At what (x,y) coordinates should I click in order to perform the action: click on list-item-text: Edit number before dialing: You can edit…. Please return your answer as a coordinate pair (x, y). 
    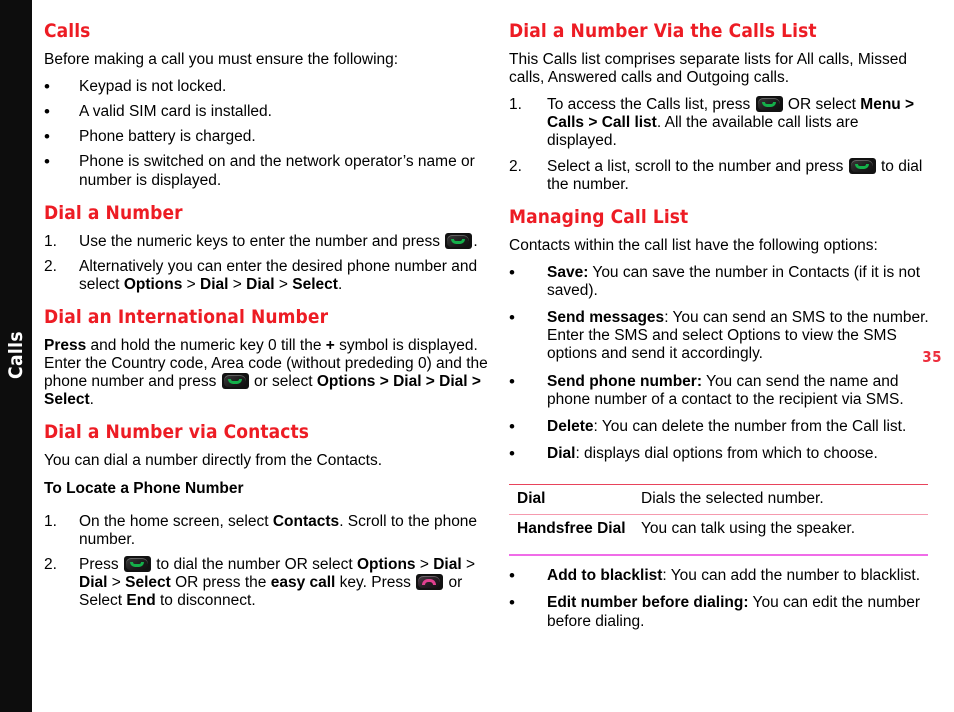
    Looking at the image, I should click on (738, 612).